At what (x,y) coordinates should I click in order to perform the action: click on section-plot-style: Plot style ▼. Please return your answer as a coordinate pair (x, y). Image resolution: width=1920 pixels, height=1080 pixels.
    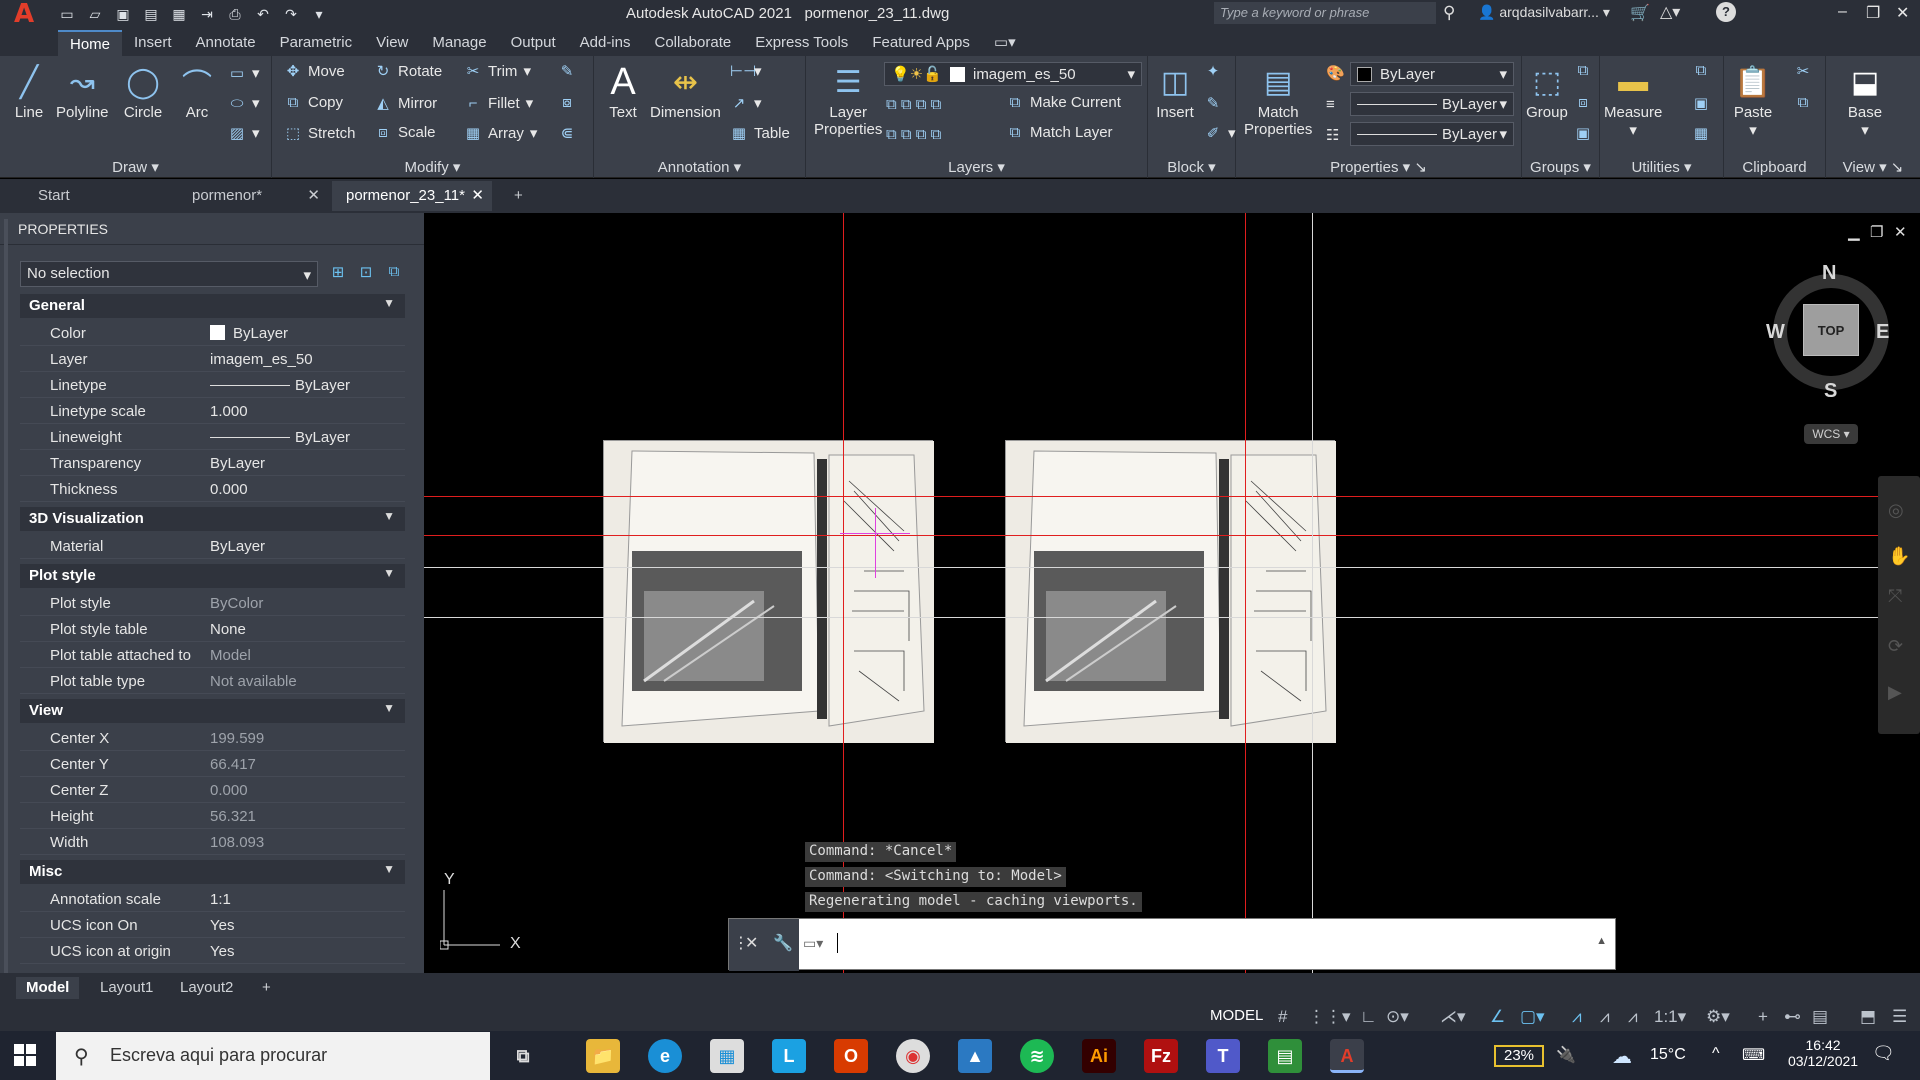
    Looking at the image, I should click on (212, 576).